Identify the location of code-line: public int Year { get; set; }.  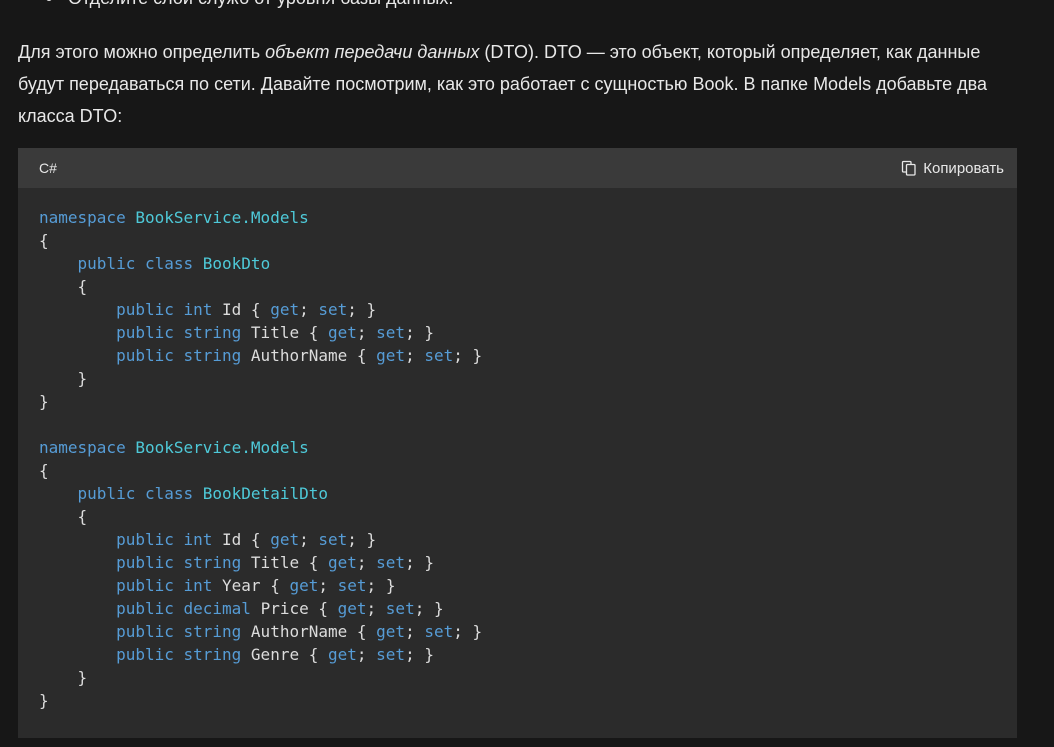
(260, 585).